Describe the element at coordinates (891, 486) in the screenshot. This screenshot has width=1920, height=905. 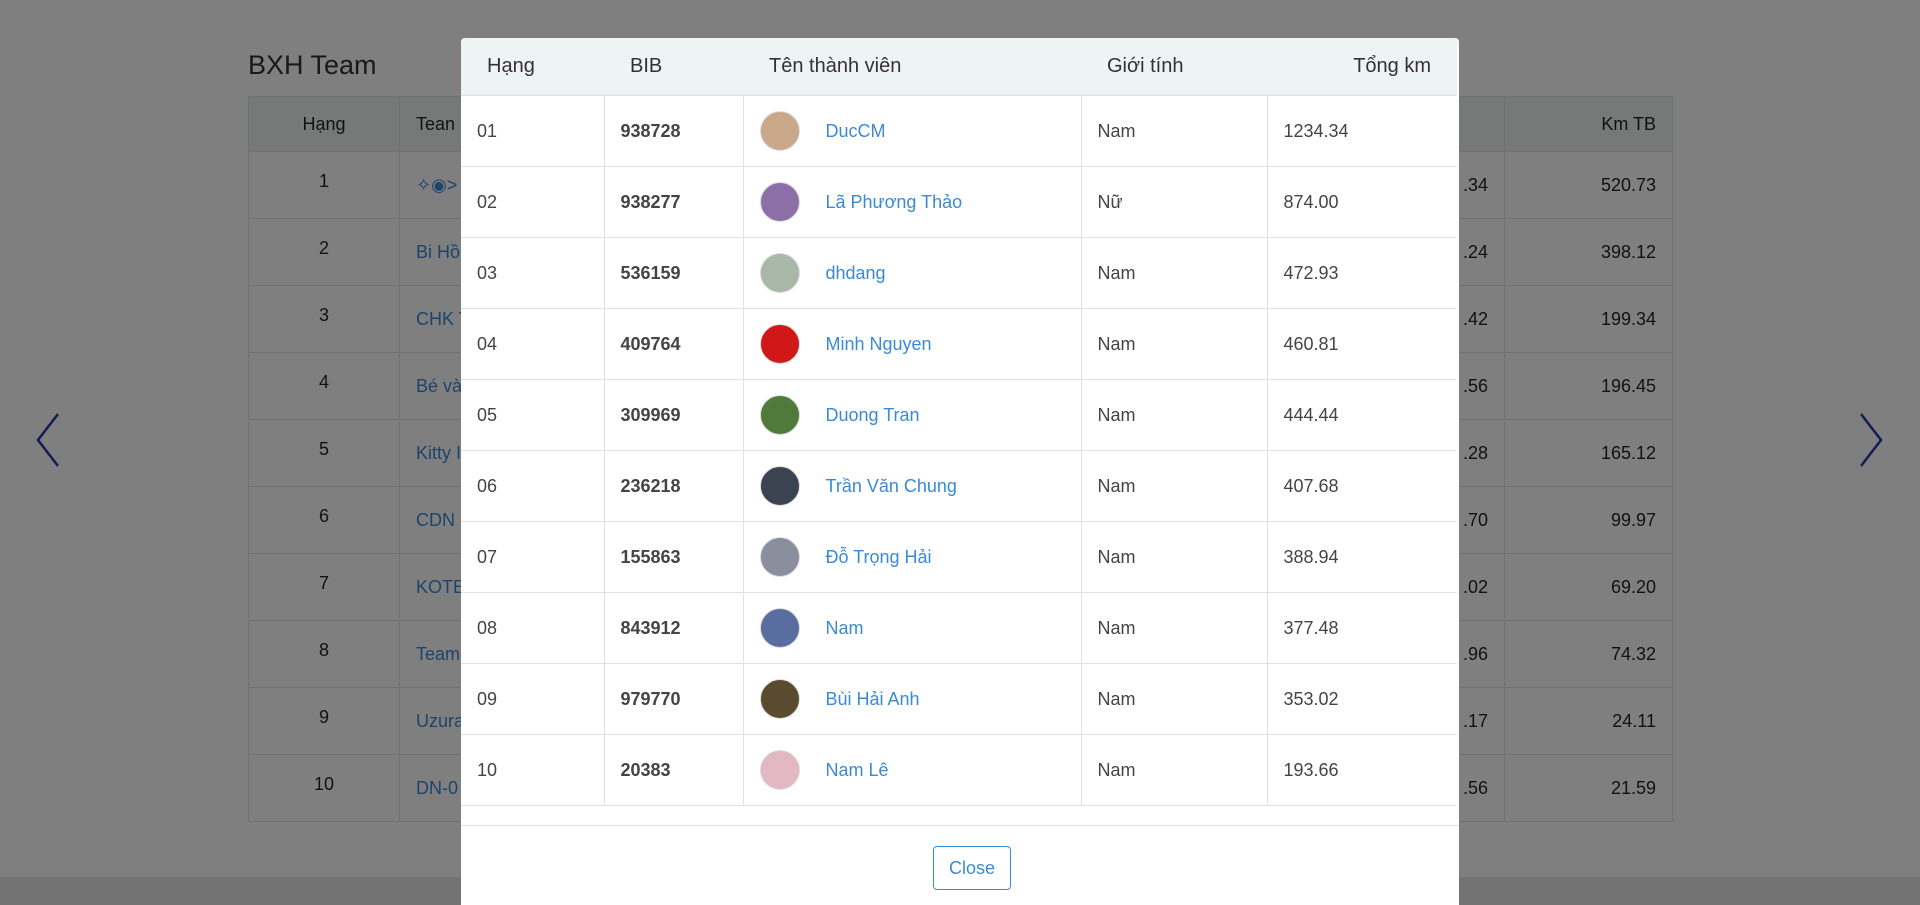
I see `member-name-link: Trần Văn Chung` at that location.